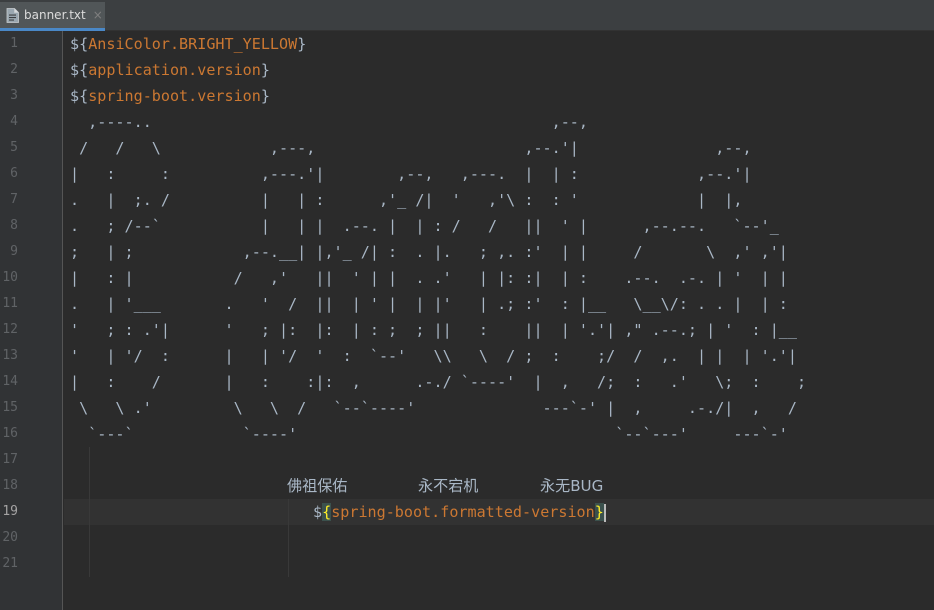  Describe the element at coordinates (14, 147) in the screenshot. I see `line-number: 5` at that location.